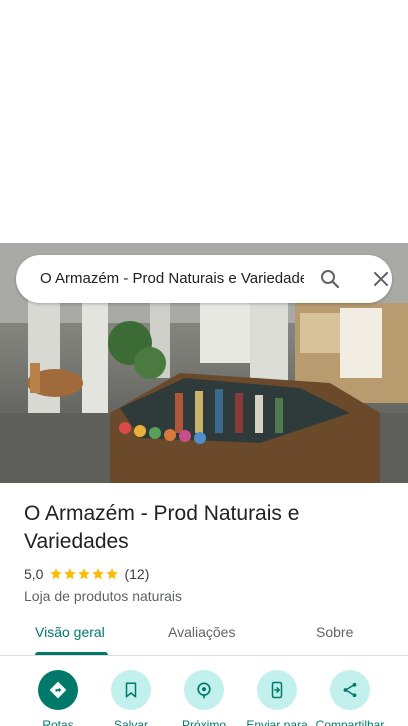 The height and width of the screenshot is (726, 408). Describe the element at coordinates (209, 574) in the screenshot. I see `rating-row: 5,0 (12)` at that location.